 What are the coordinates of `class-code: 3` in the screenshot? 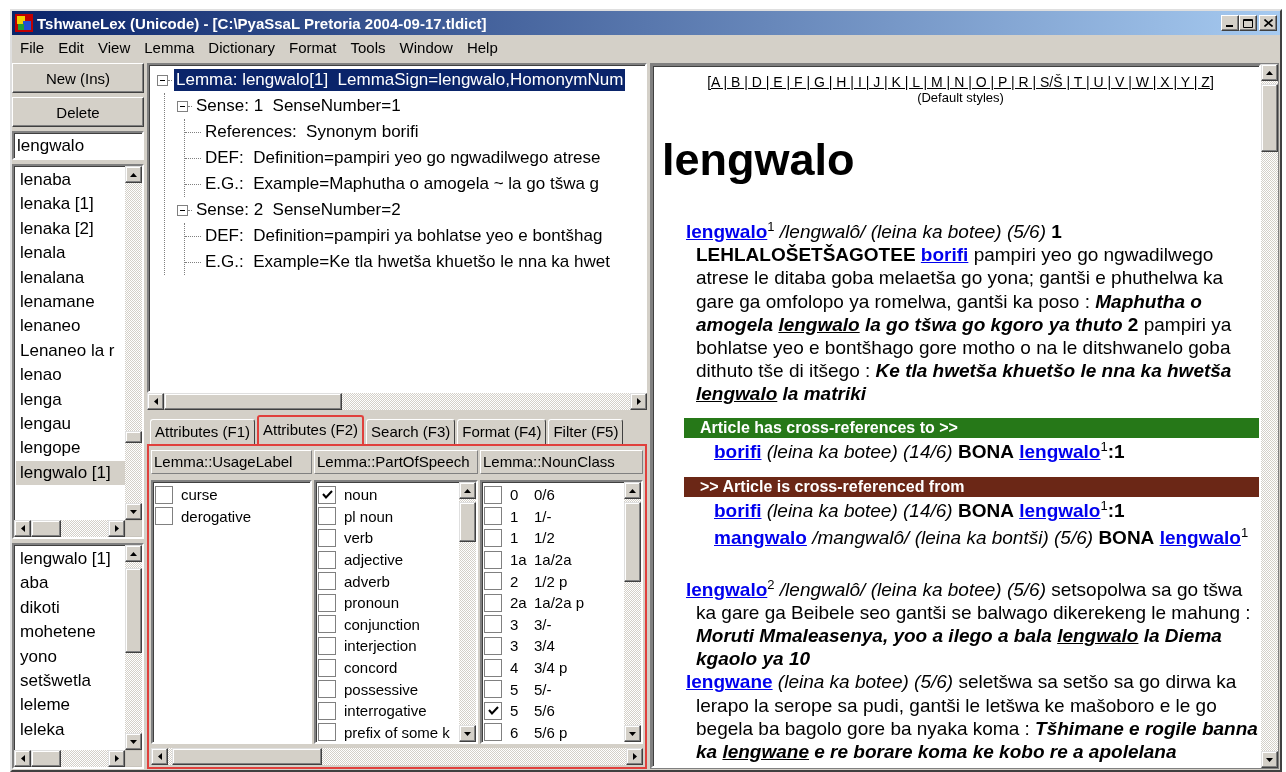 It's located at (515, 646).